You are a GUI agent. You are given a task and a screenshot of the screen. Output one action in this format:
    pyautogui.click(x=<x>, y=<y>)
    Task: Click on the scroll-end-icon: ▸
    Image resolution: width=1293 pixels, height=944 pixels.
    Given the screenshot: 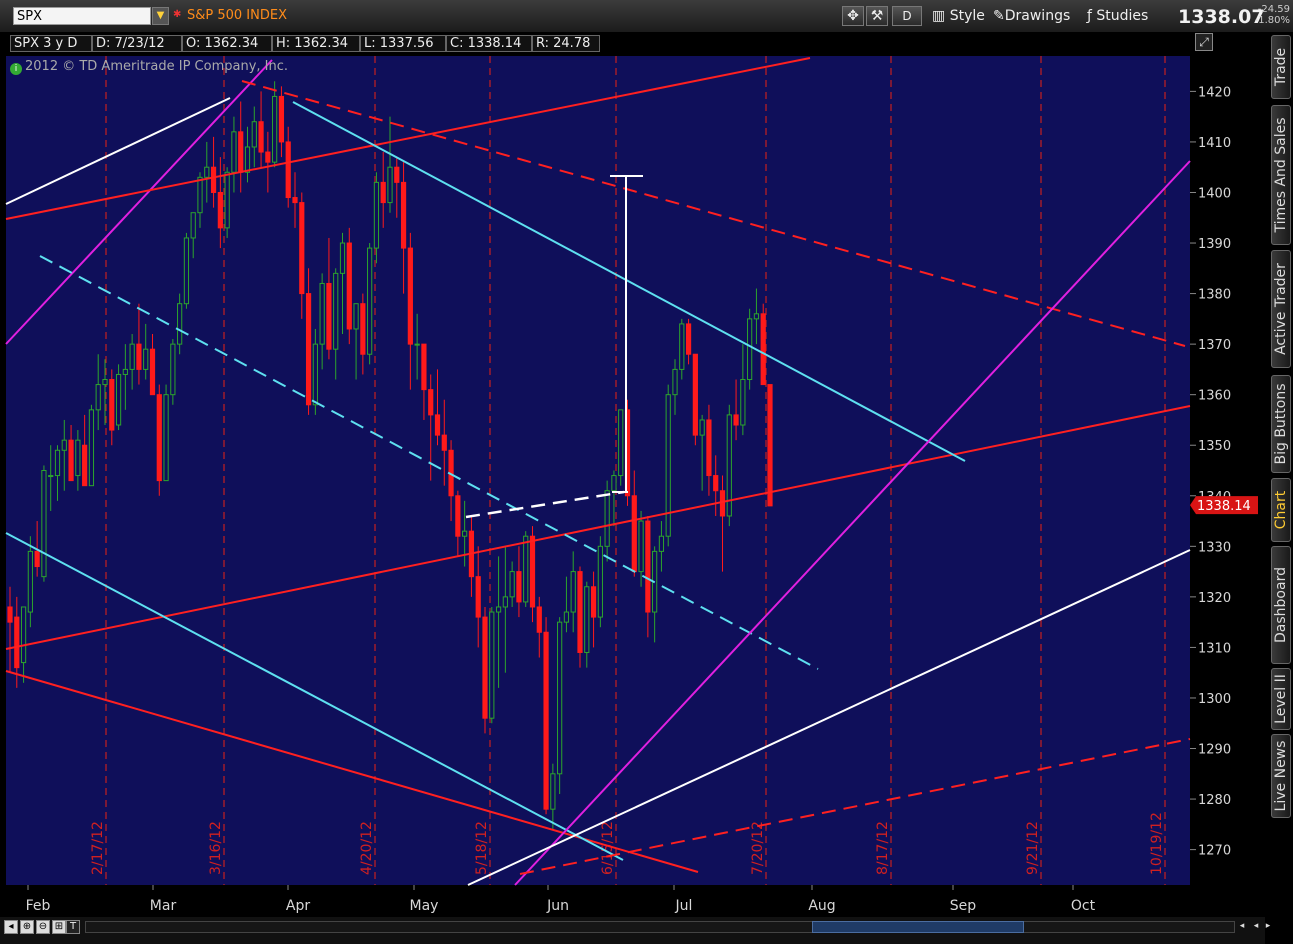 What is the action you would take?
    pyautogui.click(x=1268, y=926)
    